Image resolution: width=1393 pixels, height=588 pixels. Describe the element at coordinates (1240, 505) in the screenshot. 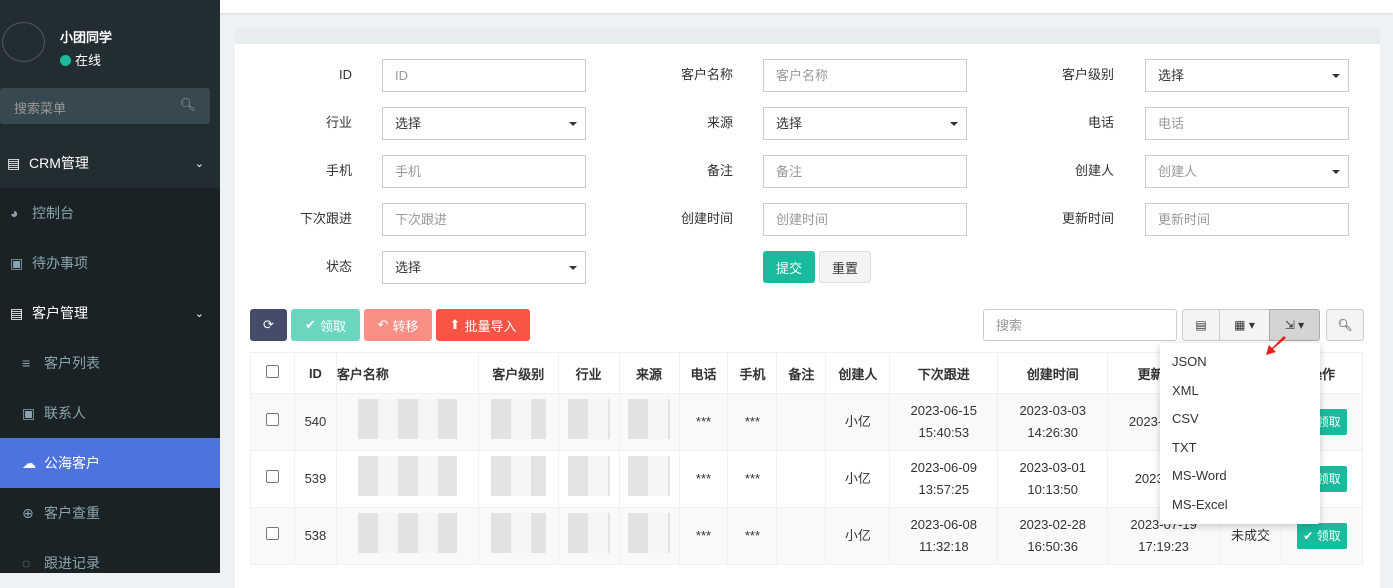

I see `export-option-ms-excel: MS-Excel` at that location.